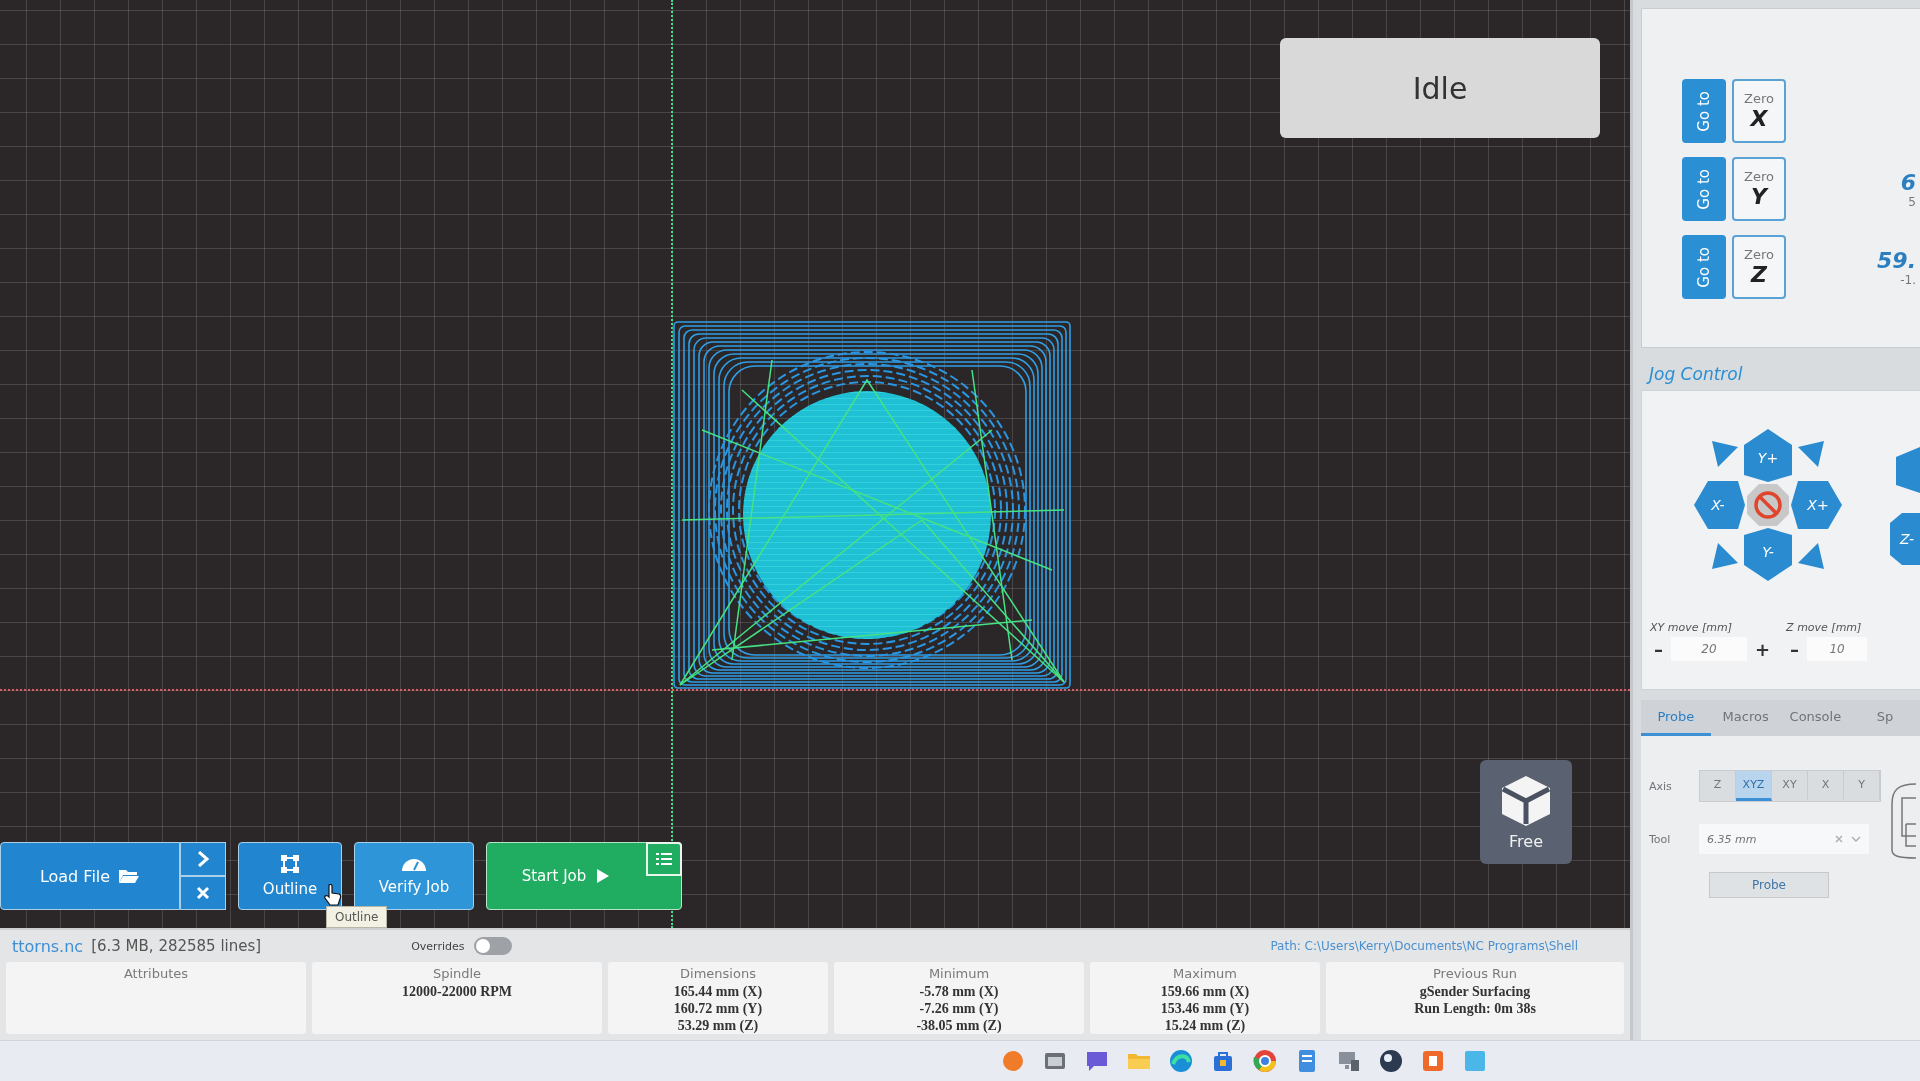  What do you see at coordinates (333, 895) in the screenshot?
I see `hand-cursor-icon` at bounding box center [333, 895].